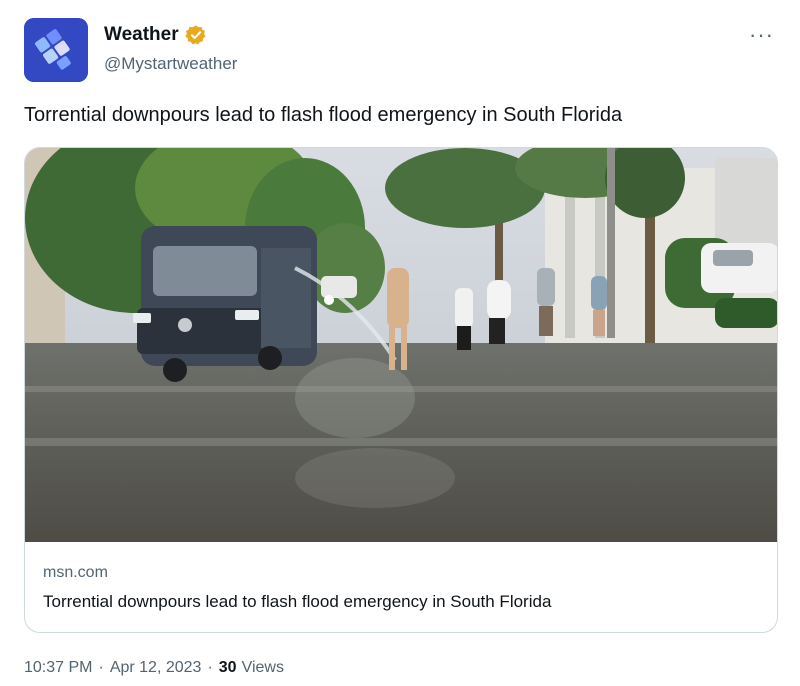  I want to click on verified-badge-icon, so click(195, 35).